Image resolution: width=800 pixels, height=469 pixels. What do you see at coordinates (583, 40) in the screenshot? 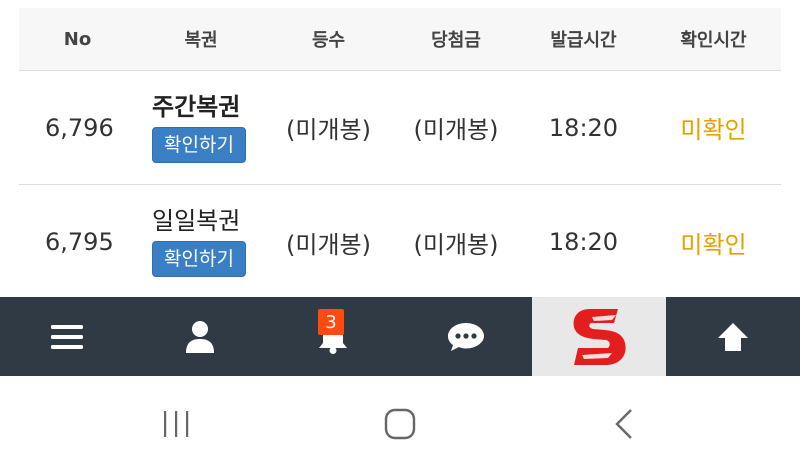
I see `header-issued-time: 발급시간` at bounding box center [583, 40].